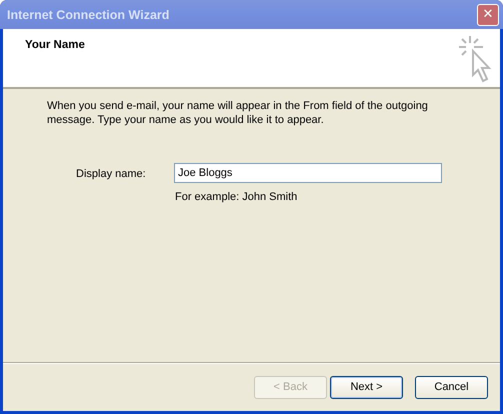 This screenshot has width=503, height=414. Describe the element at coordinates (475, 59) in the screenshot. I see `cursor-sparkle-icon` at that location.